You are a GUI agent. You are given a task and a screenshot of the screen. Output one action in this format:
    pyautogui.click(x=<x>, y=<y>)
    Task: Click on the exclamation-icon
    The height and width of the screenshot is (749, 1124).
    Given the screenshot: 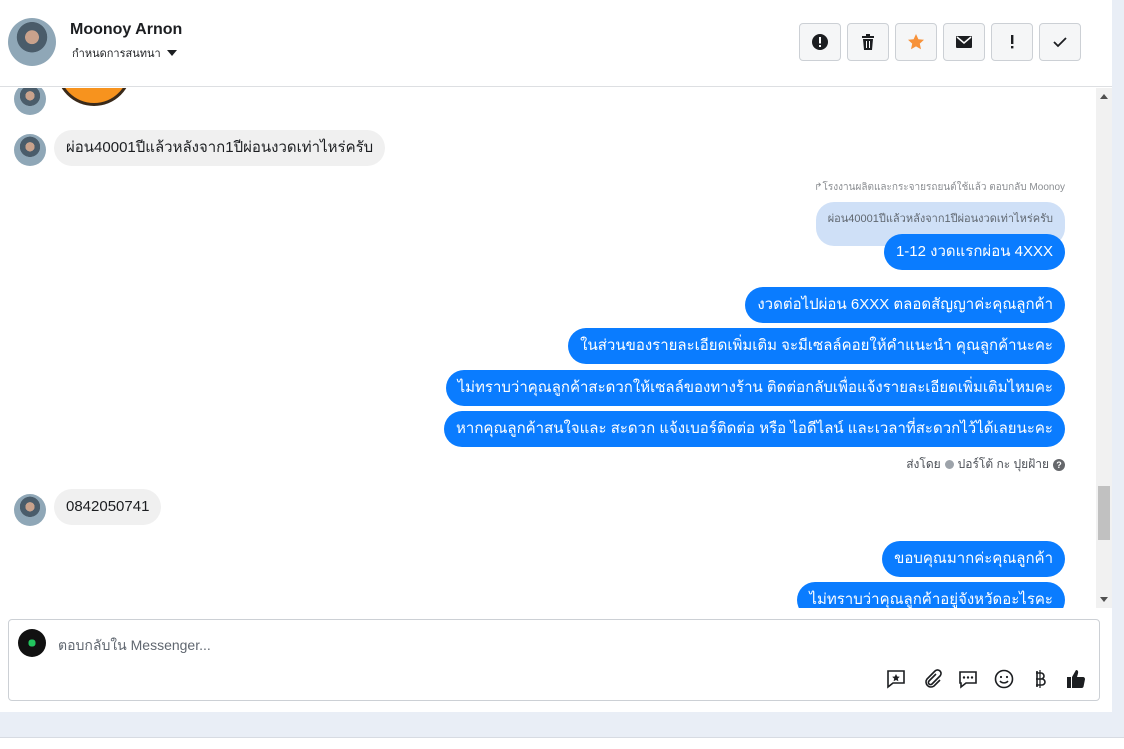 What is the action you would take?
    pyautogui.click(x=1012, y=42)
    